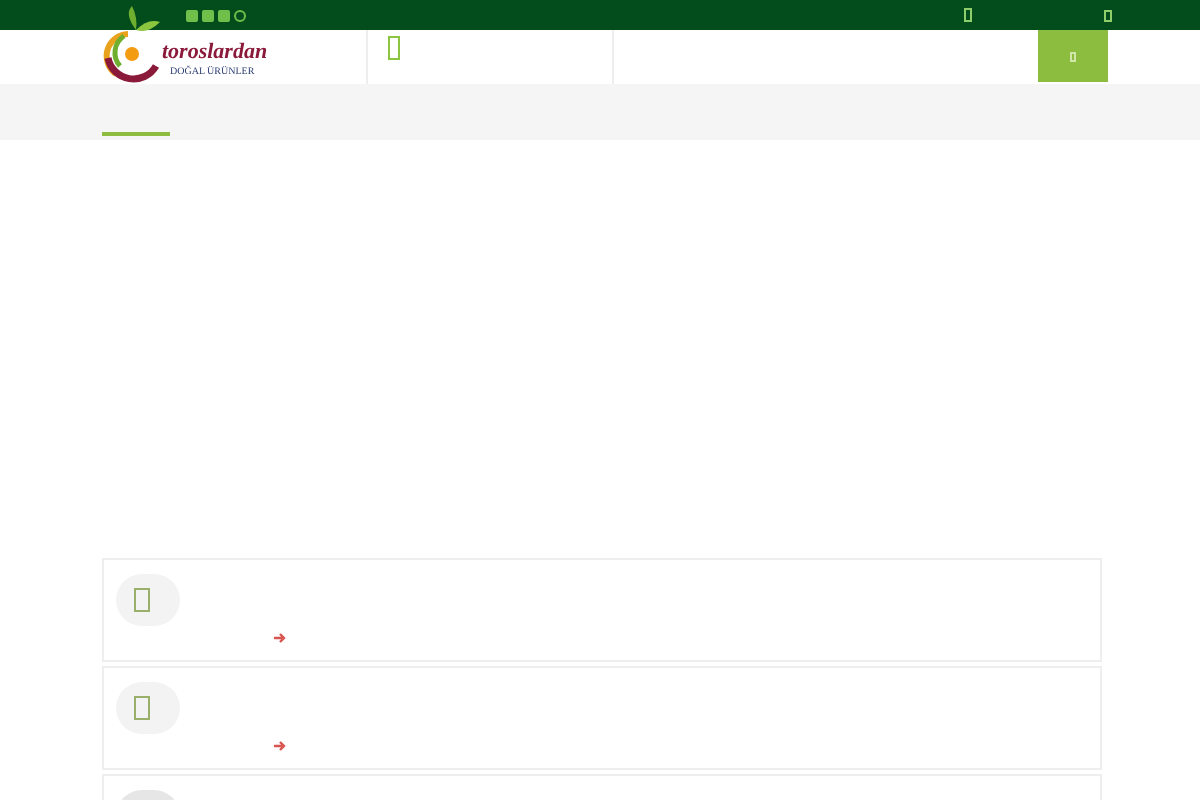 The image size is (1200, 800). I want to click on logo-name: toroslardan, so click(215, 53).